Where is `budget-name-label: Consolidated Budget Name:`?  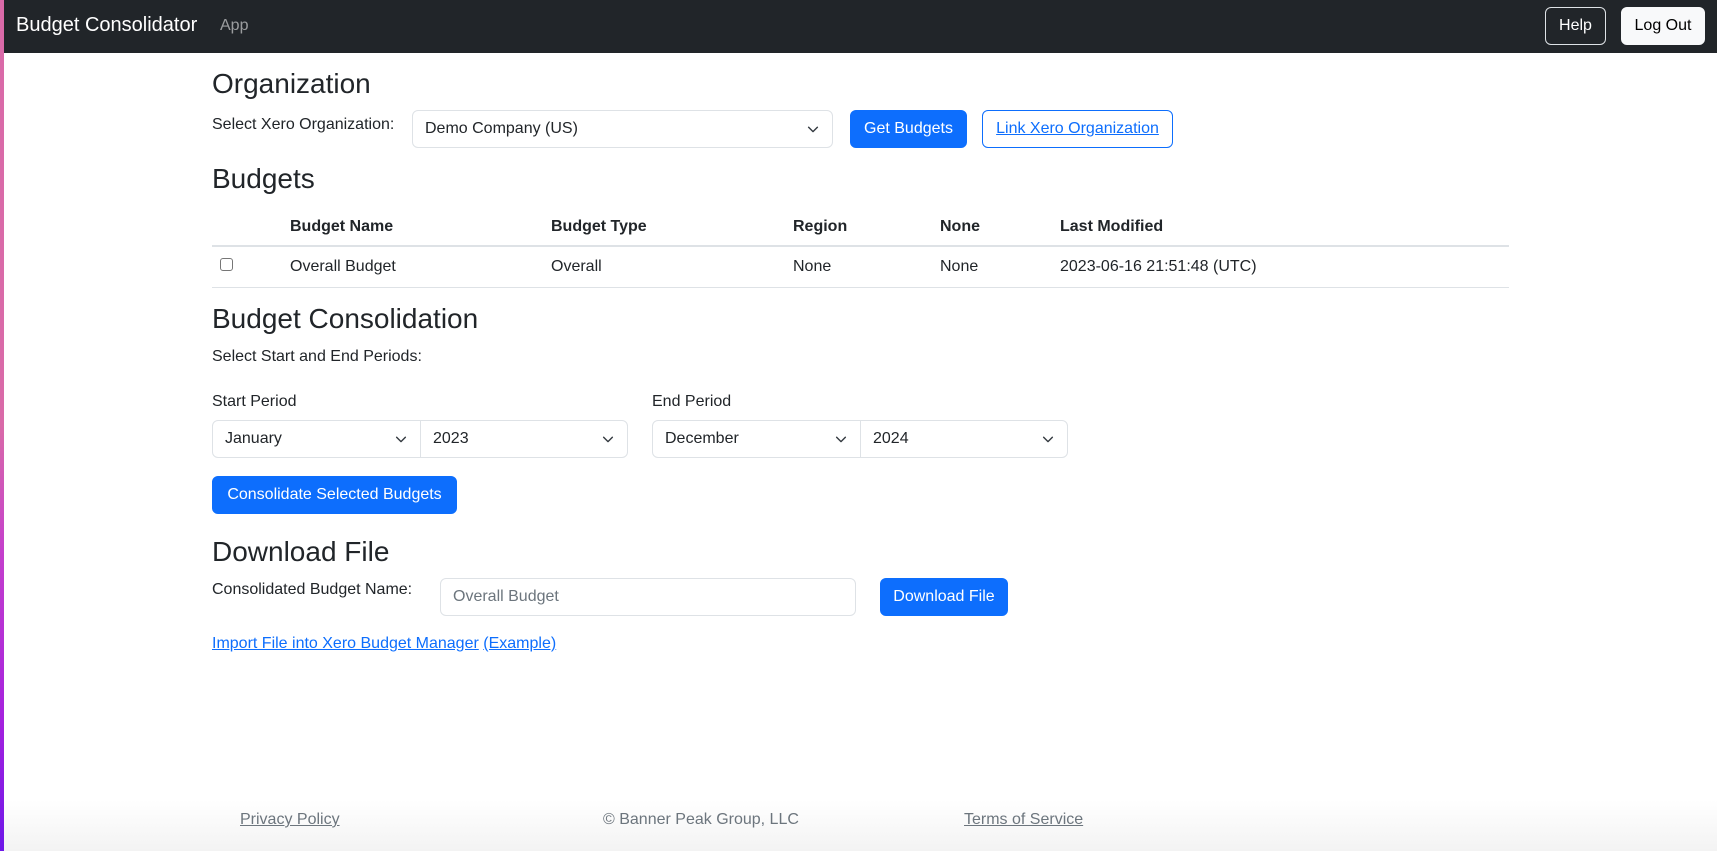
budget-name-label: Consolidated Budget Name: is located at coordinates (312, 589).